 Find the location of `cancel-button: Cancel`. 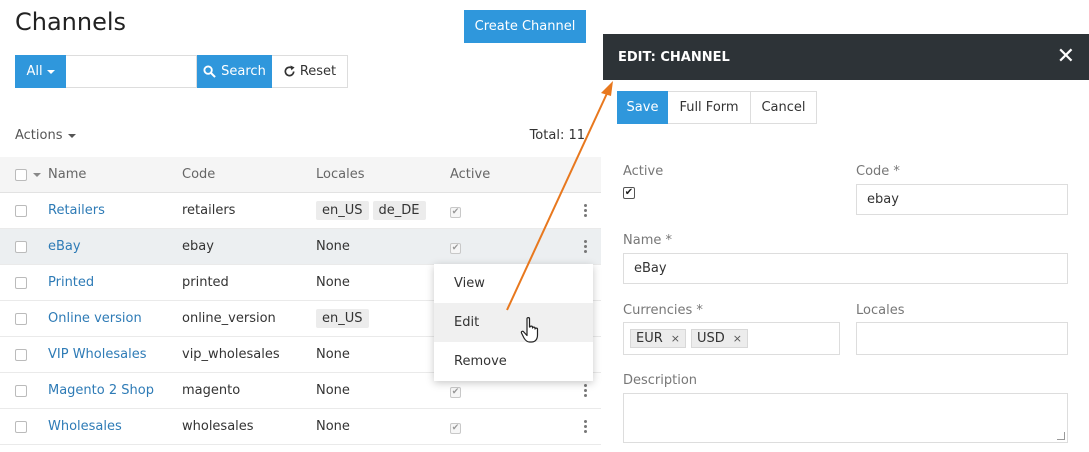

cancel-button: Cancel is located at coordinates (784, 107).